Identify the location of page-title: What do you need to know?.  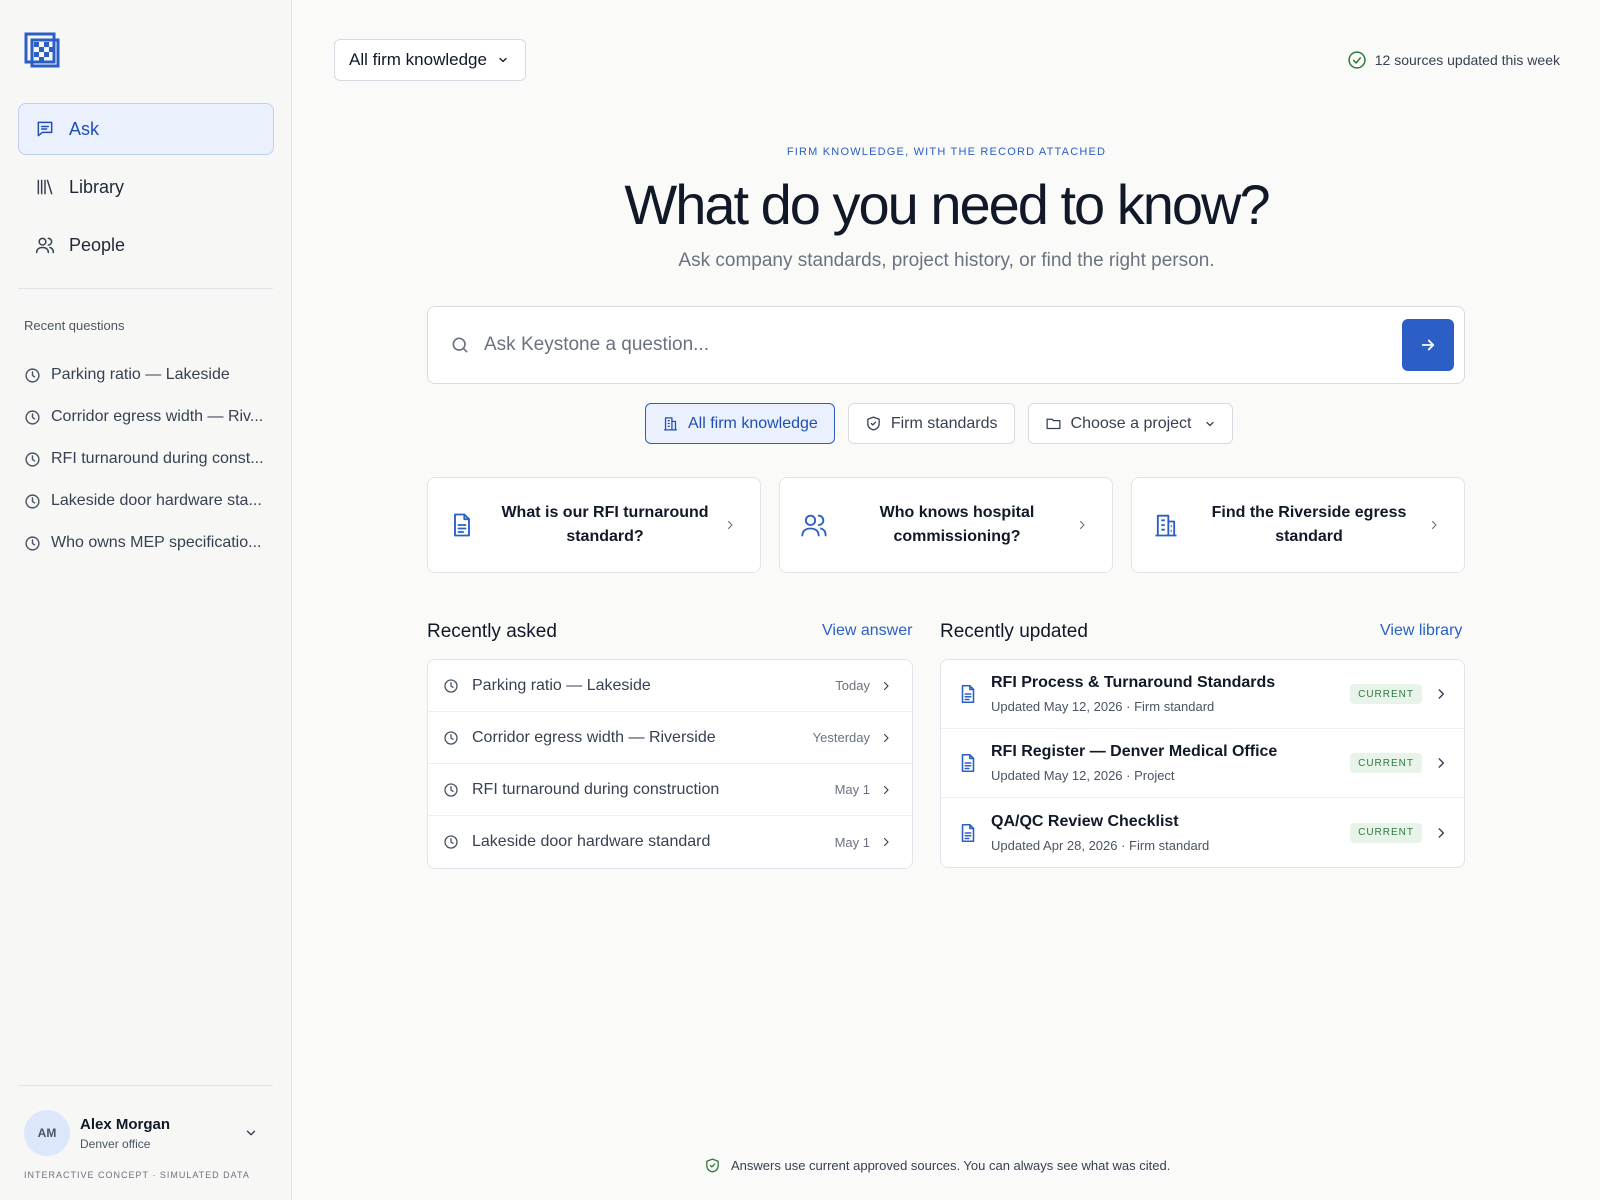
(947, 204).